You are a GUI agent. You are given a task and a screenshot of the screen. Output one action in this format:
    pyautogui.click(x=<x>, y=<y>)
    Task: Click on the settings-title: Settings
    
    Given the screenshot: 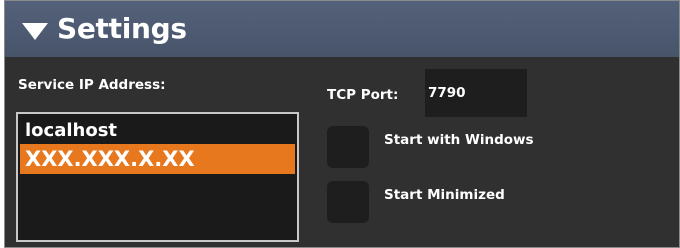 What is the action you would take?
    pyautogui.click(x=122, y=28)
    